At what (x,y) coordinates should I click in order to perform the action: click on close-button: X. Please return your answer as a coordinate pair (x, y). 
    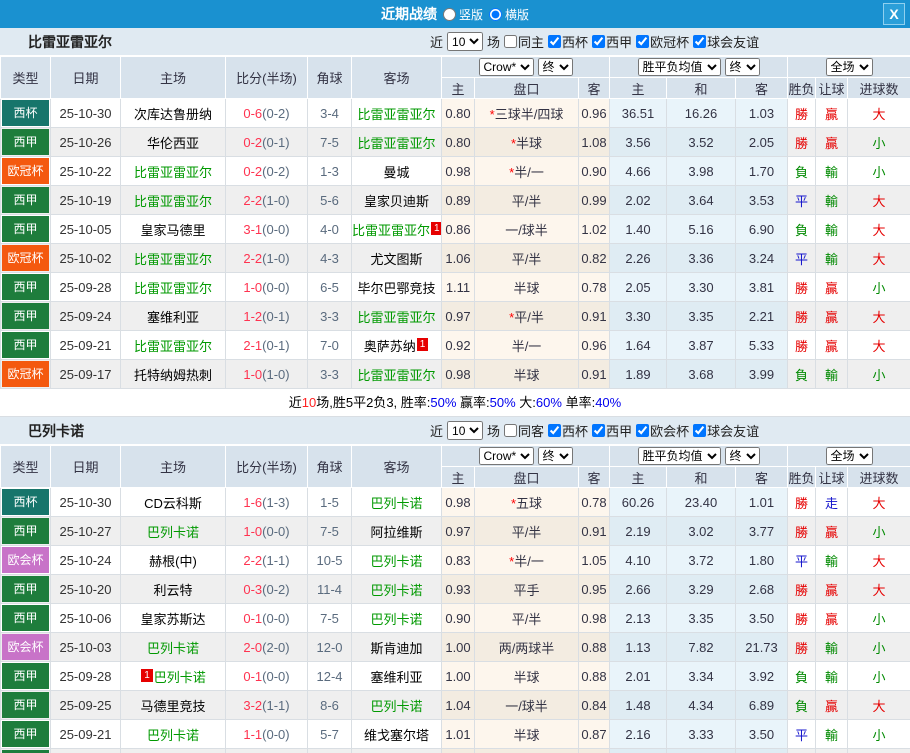
    Looking at the image, I should click on (894, 14).